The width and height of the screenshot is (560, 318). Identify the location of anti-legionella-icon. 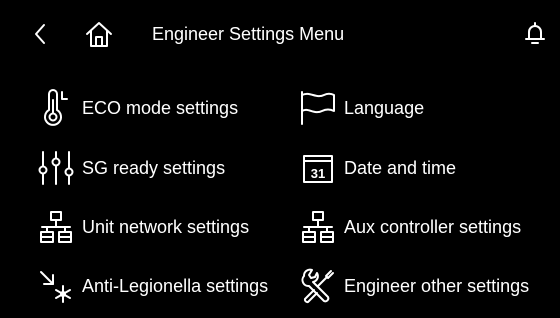
(56, 286).